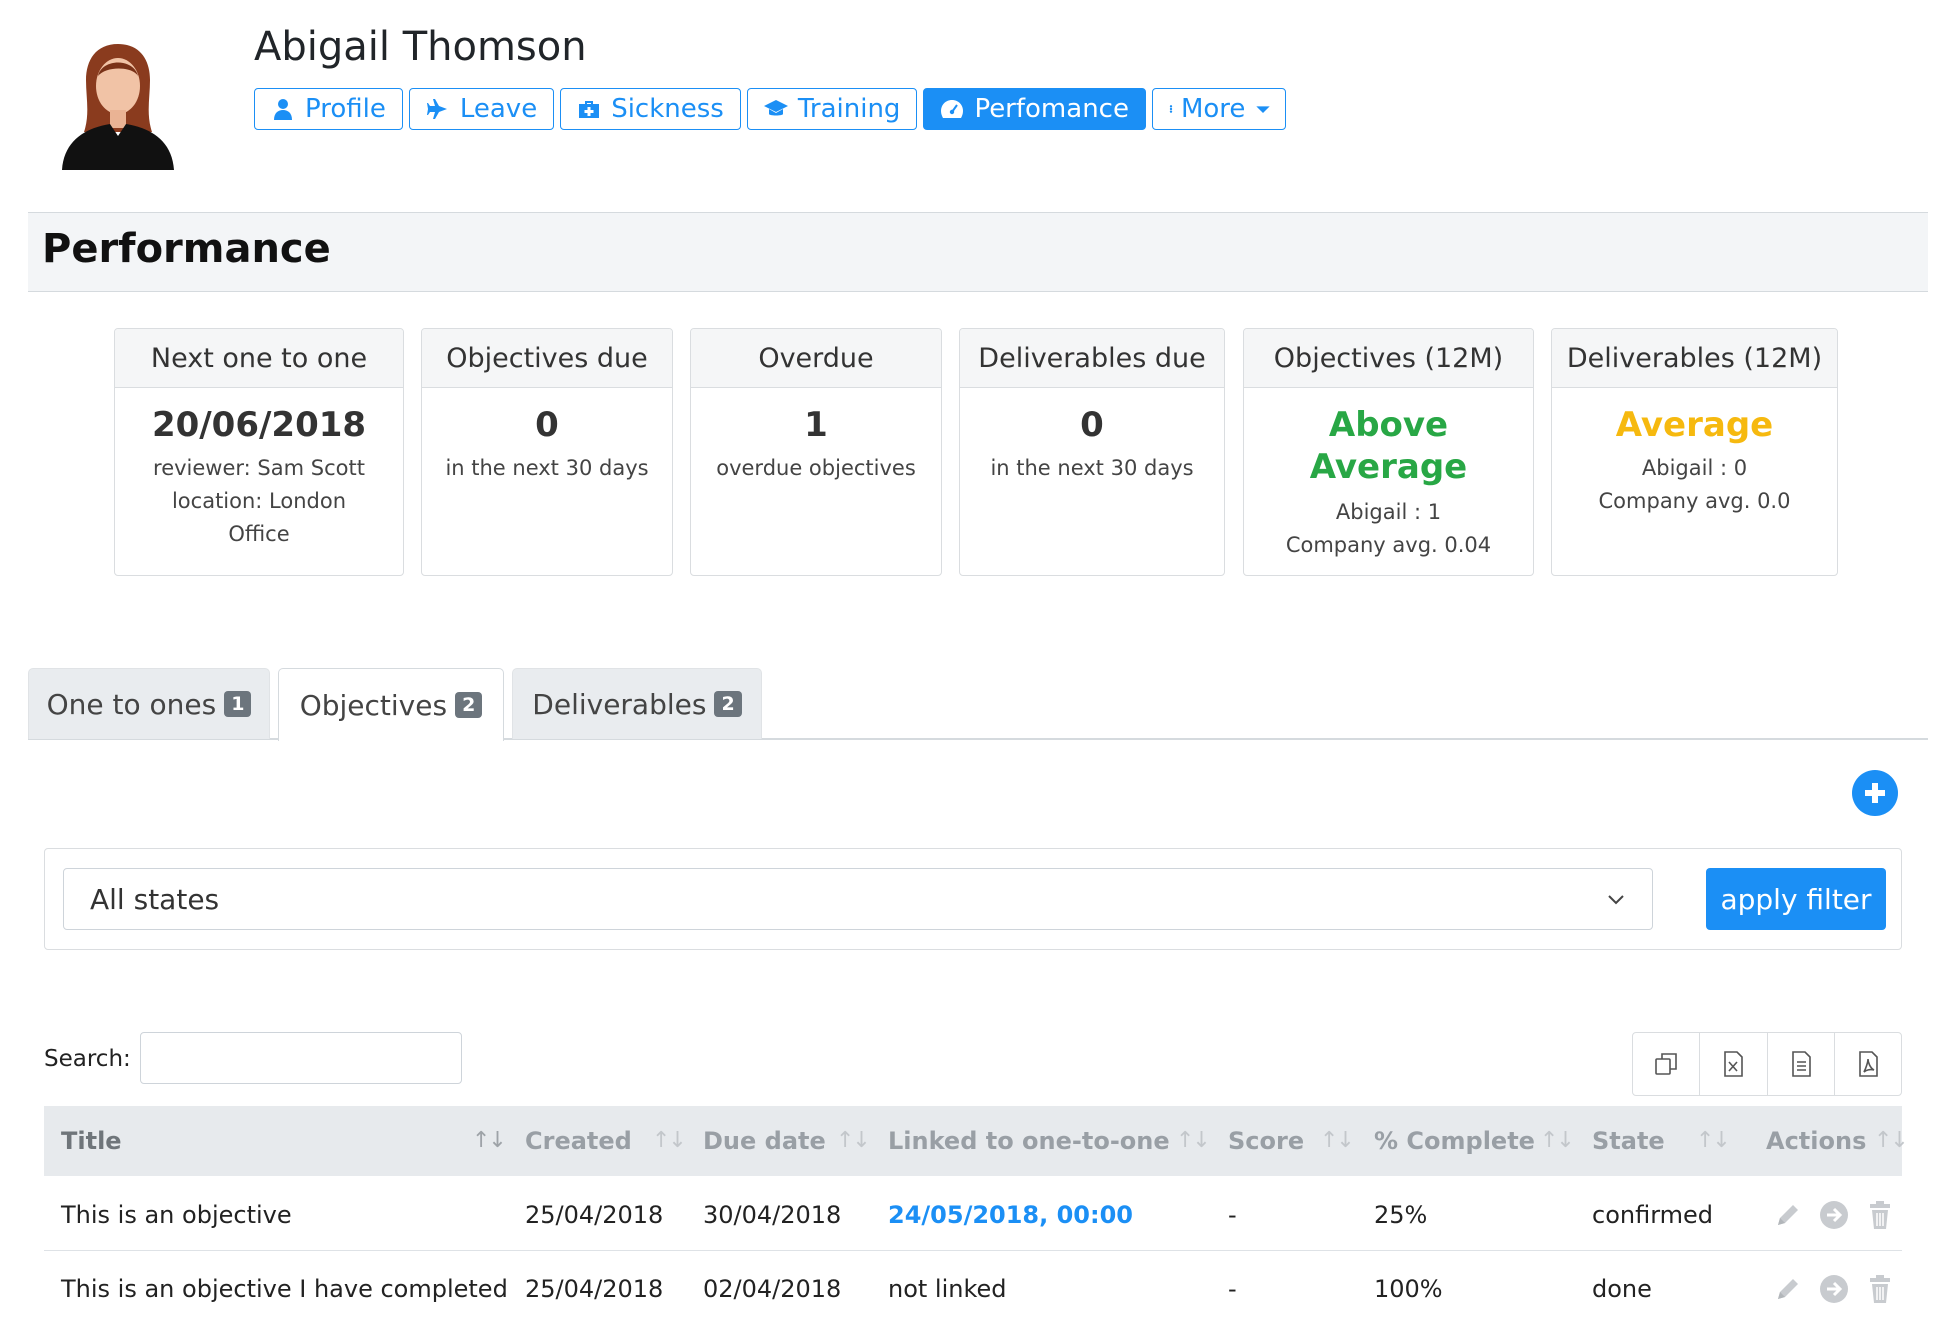 Image resolution: width=1942 pixels, height=1328 pixels. I want to click on card-header: Deliverables due, so click(1092, 358).